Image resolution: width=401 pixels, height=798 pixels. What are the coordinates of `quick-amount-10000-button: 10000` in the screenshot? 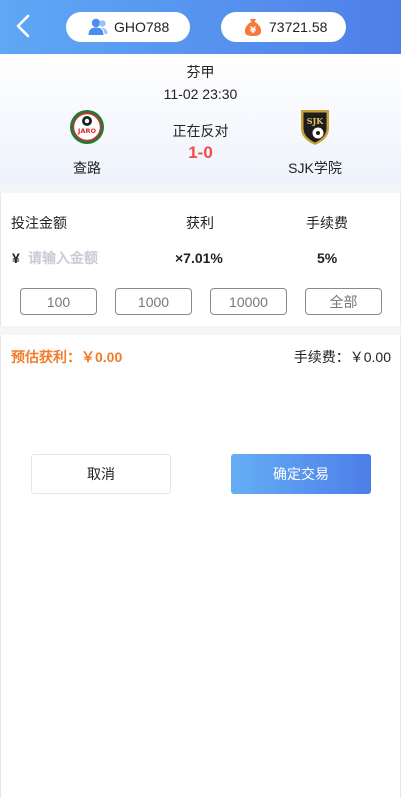 It's located at (248, 301).